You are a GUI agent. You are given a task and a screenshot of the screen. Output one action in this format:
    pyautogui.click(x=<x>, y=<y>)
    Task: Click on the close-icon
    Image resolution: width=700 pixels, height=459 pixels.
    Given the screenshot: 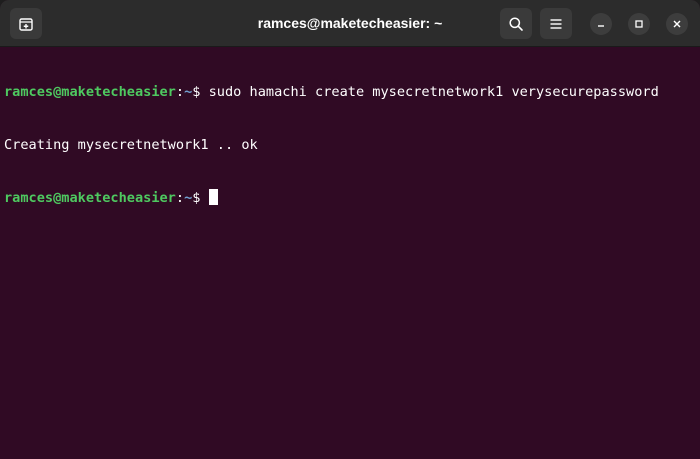 What is the action you would take?
    pyautogui.click(x=677, y=24)
    